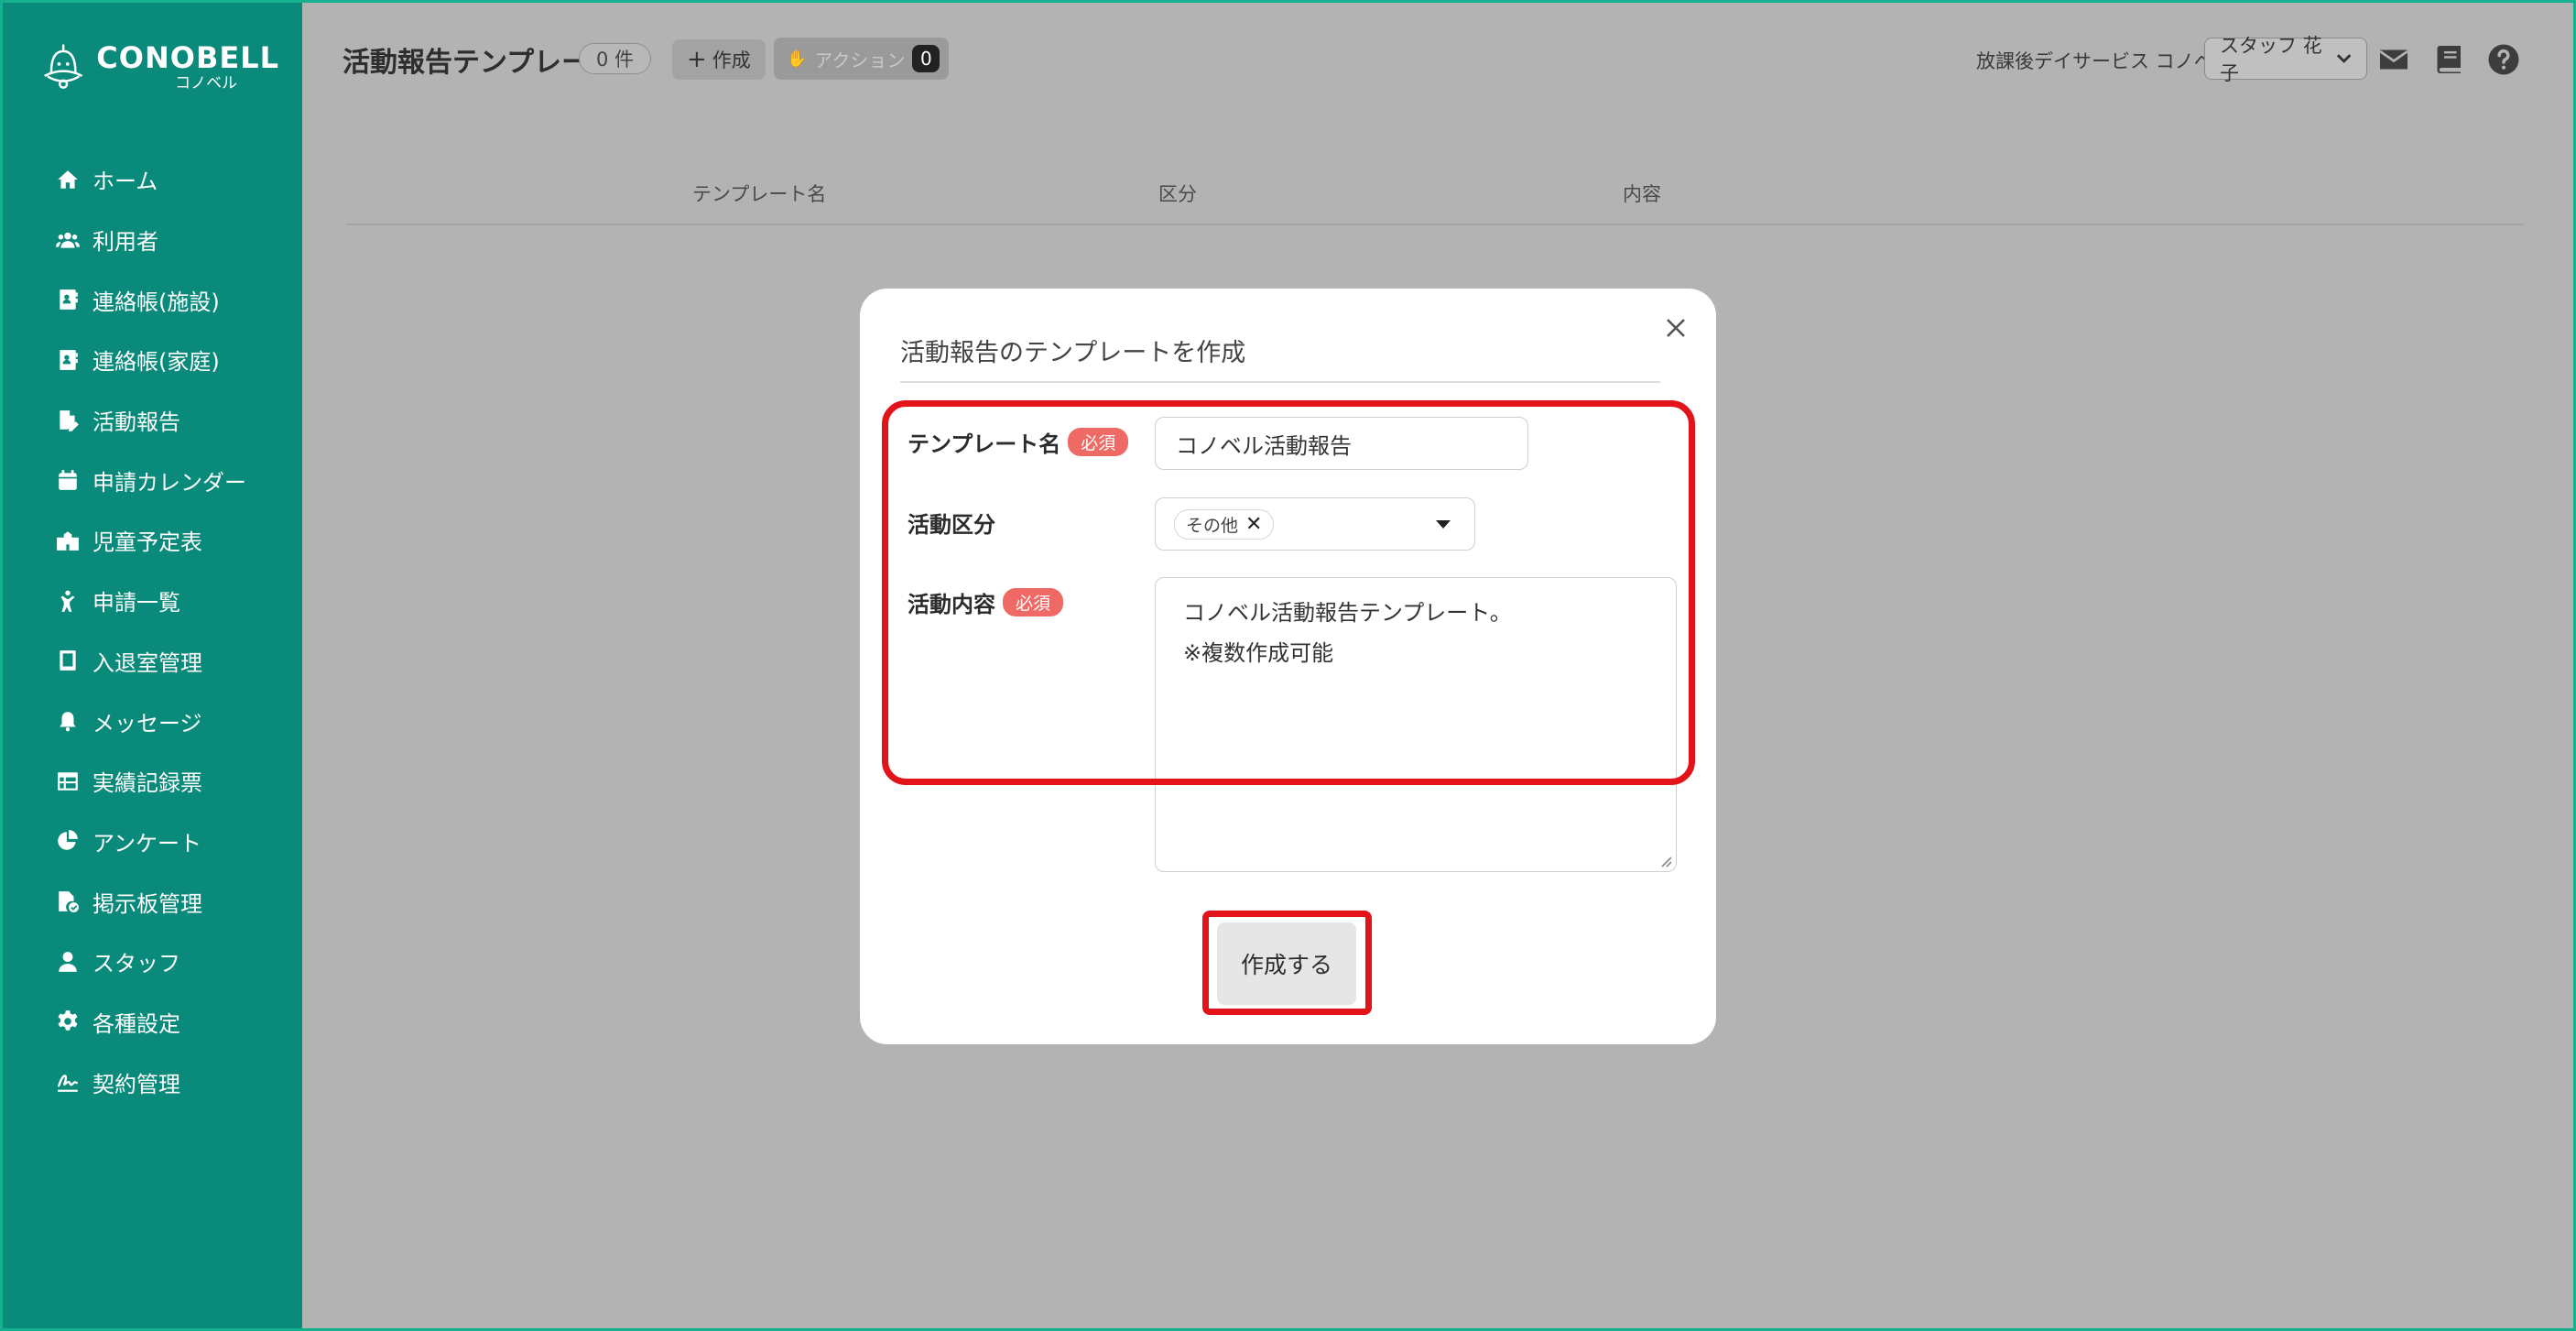  What do you see at coordinates (68, 1021) in the screenshot?
I see `gear-icon` at bounding box center [68, 1021].